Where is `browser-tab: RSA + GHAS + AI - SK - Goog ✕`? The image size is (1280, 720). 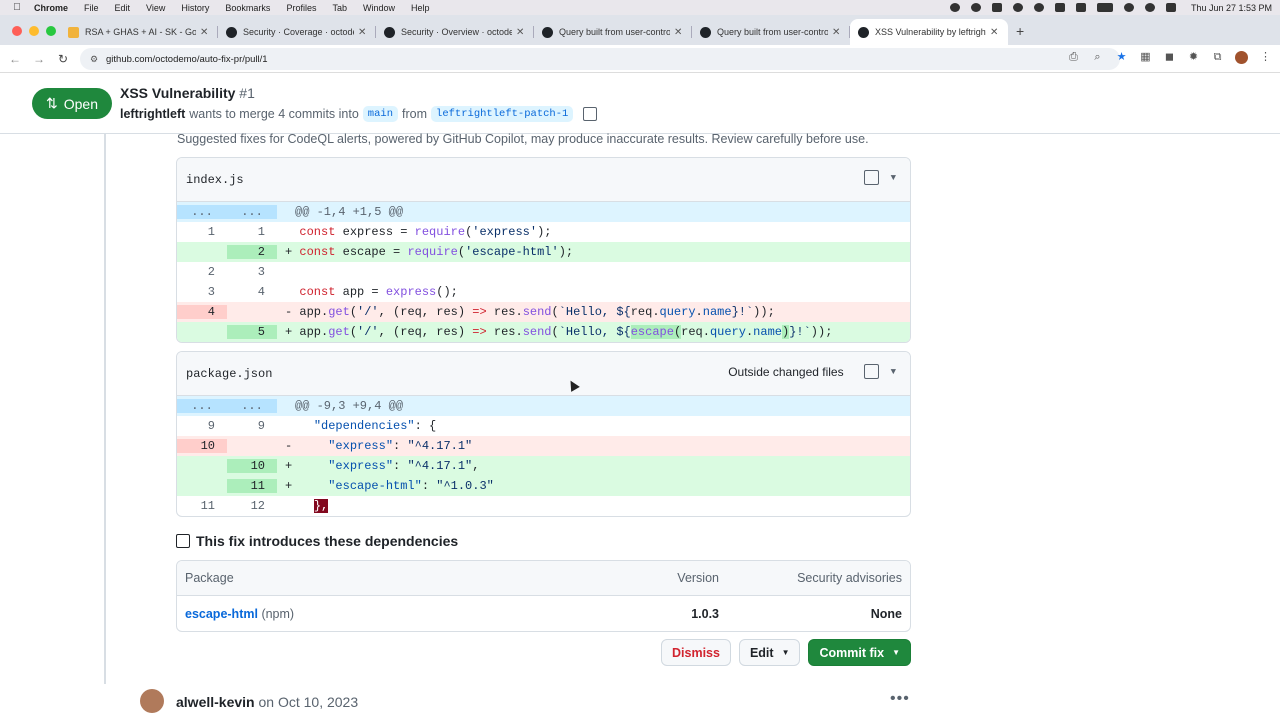 browser-tab: RSA + GHAS + AI - SK - Goog ✕ is located at coordinates (139, 32).